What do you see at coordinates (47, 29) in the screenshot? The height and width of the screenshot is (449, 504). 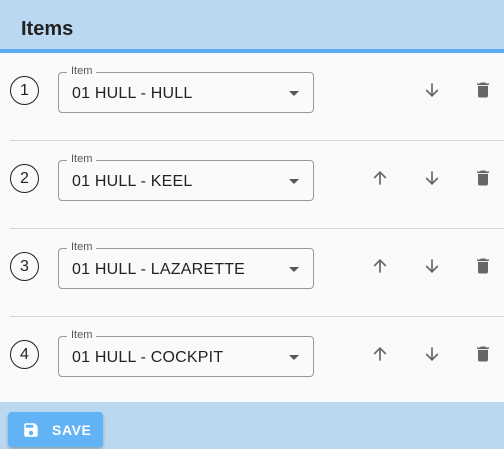 I see `page-title: Items` at bounding box center [47, 29].